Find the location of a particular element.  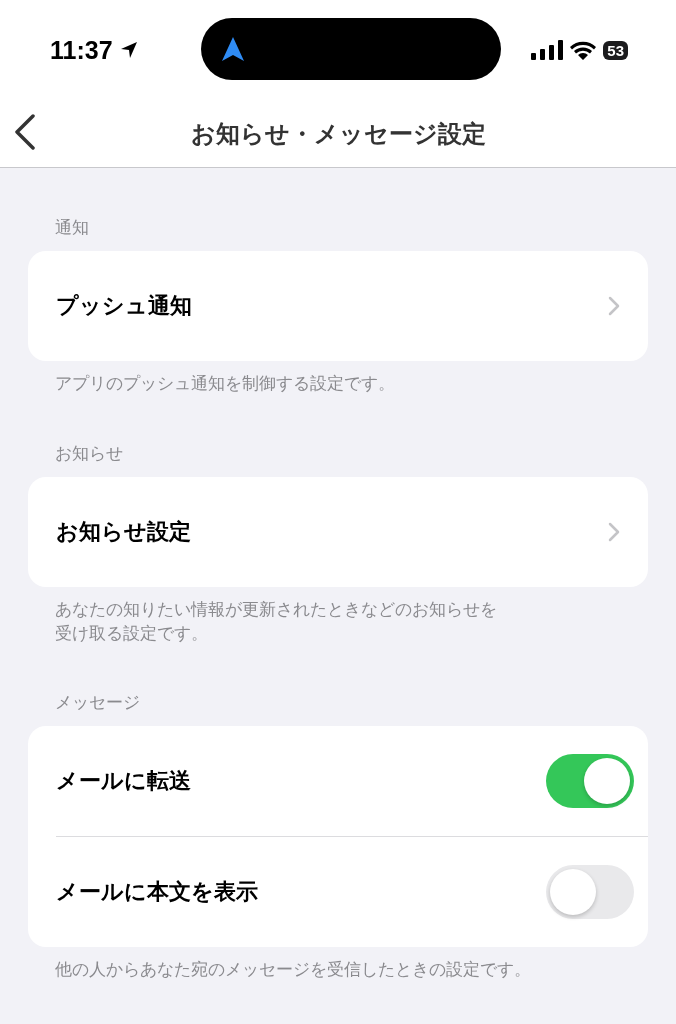

back-icon is located at coordinates (25, 132).